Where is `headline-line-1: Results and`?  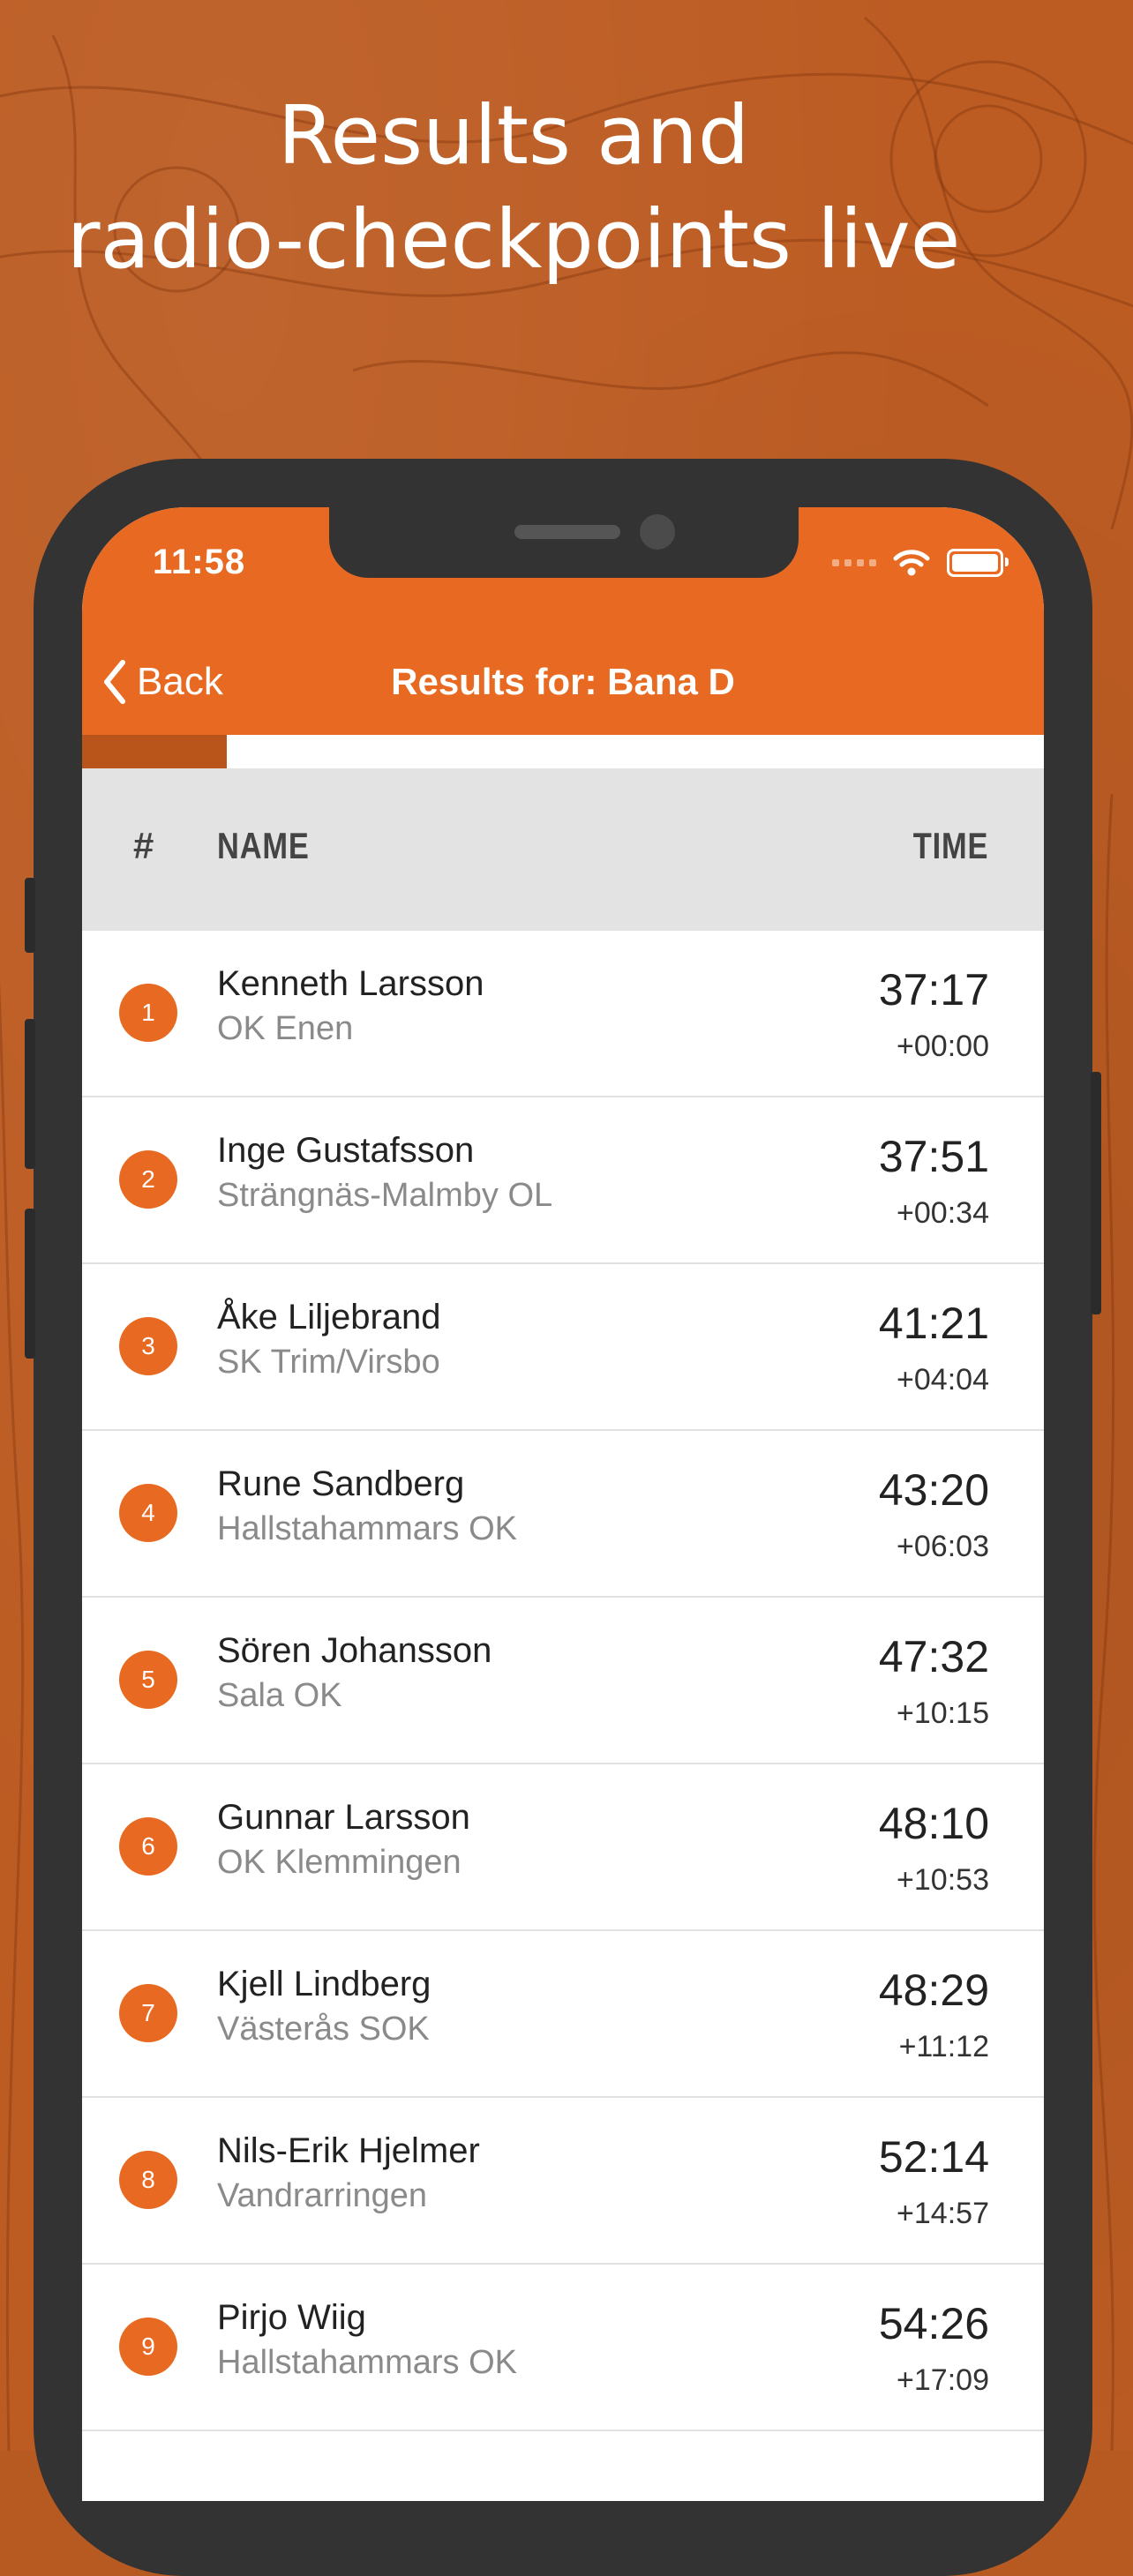 headline-line-1: Results and is located at coordinates (513, 135).